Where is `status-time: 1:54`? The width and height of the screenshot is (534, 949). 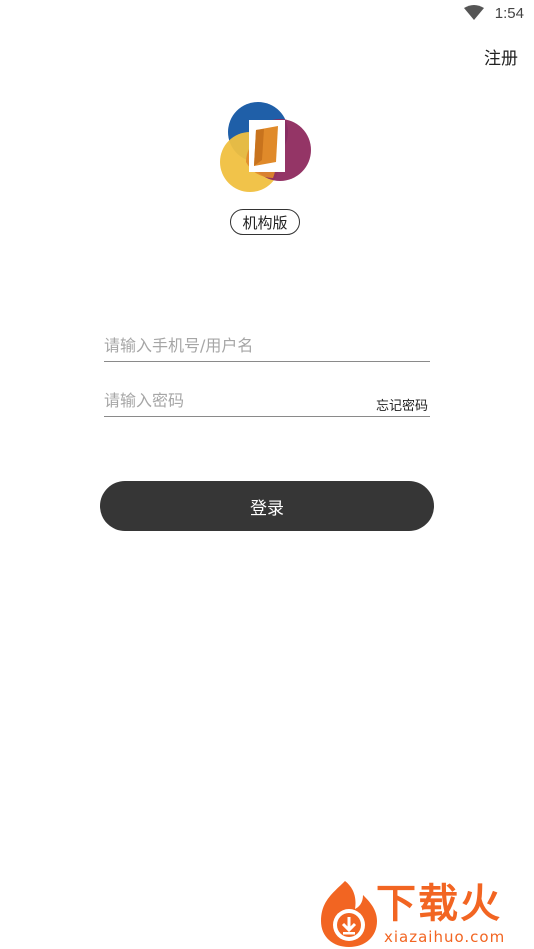
status-time: 1:54 is located at coordinates (509, 13).